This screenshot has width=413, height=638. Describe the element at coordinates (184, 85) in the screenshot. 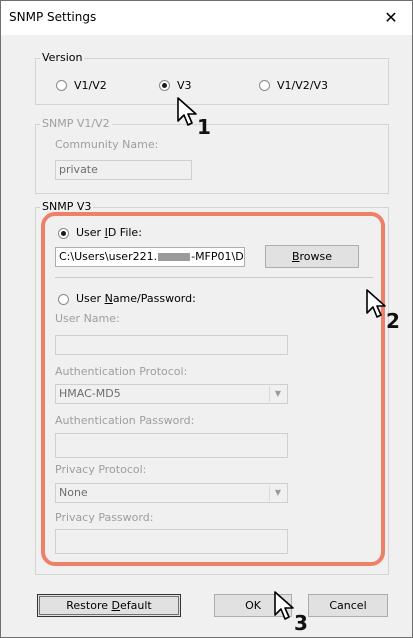

I see `version-v3-label: V3` at that location.